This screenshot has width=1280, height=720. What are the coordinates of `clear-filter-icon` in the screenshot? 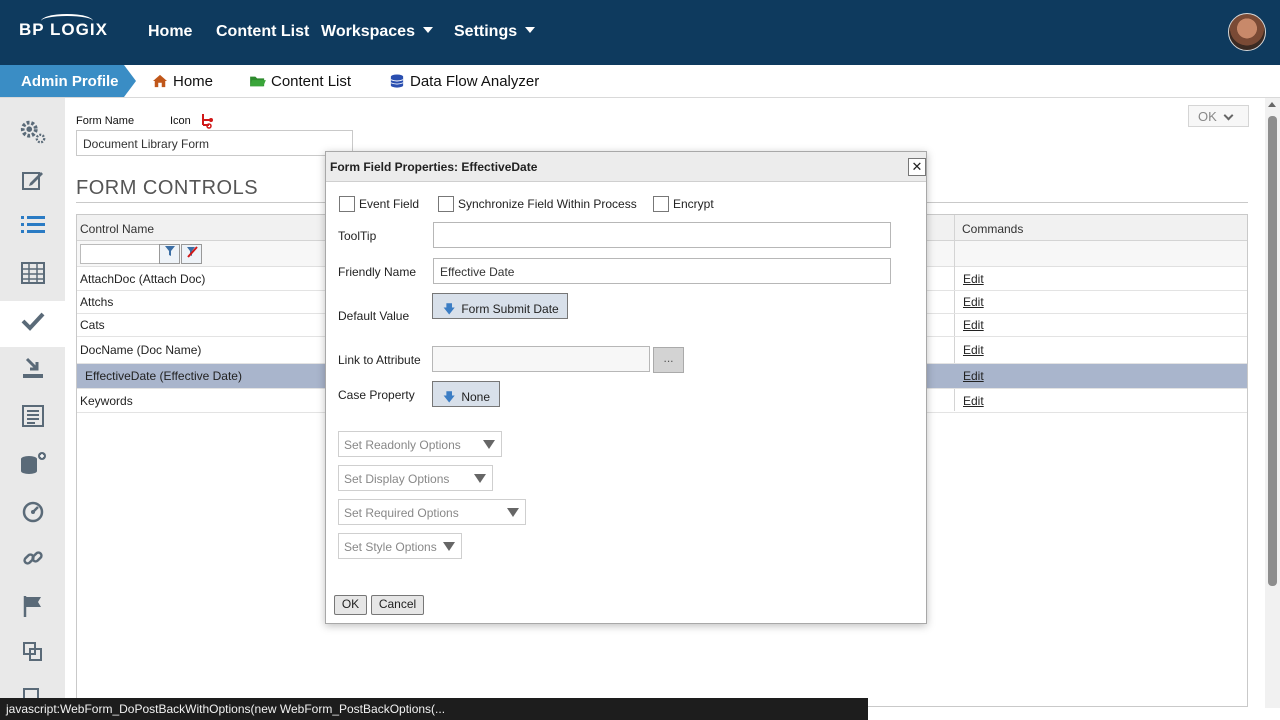 It's located at (191, 254).